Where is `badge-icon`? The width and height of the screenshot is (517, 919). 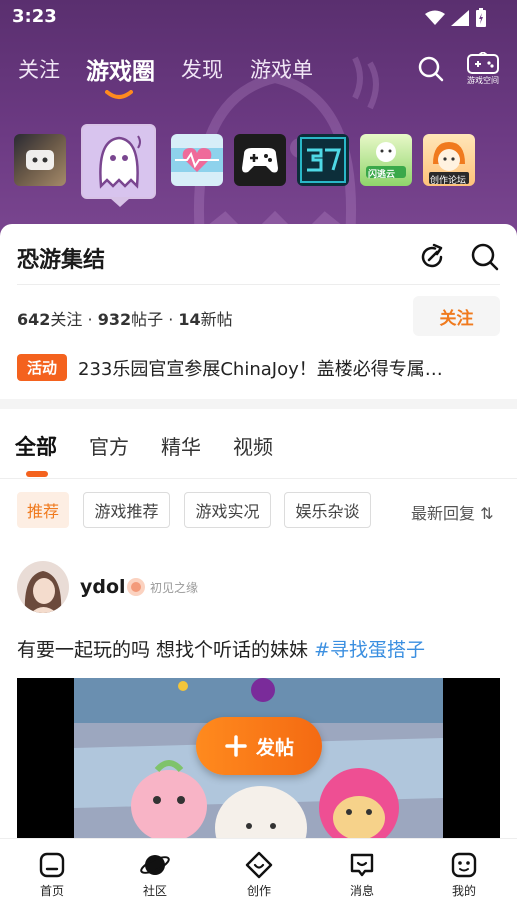
badge-icon is located at coordinates (136, 587).